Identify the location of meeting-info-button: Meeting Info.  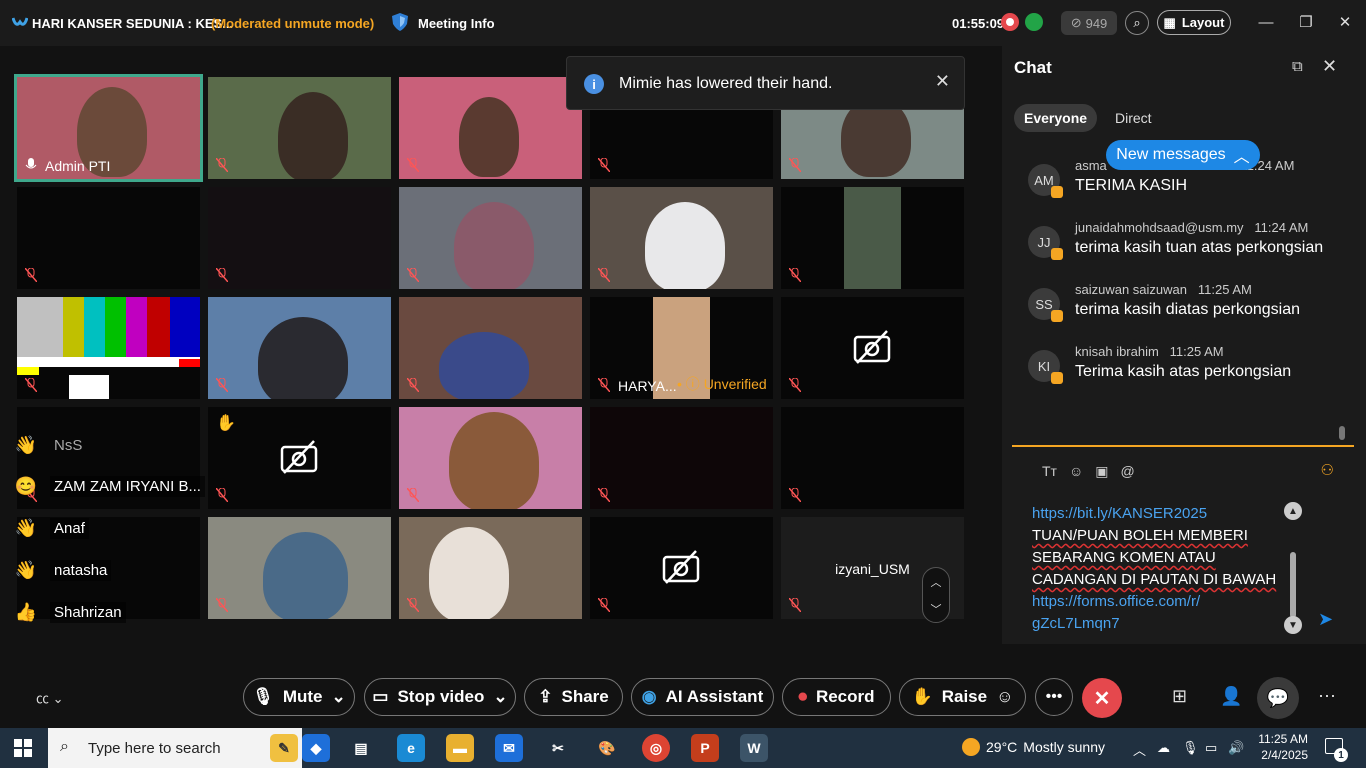
(456, 23).